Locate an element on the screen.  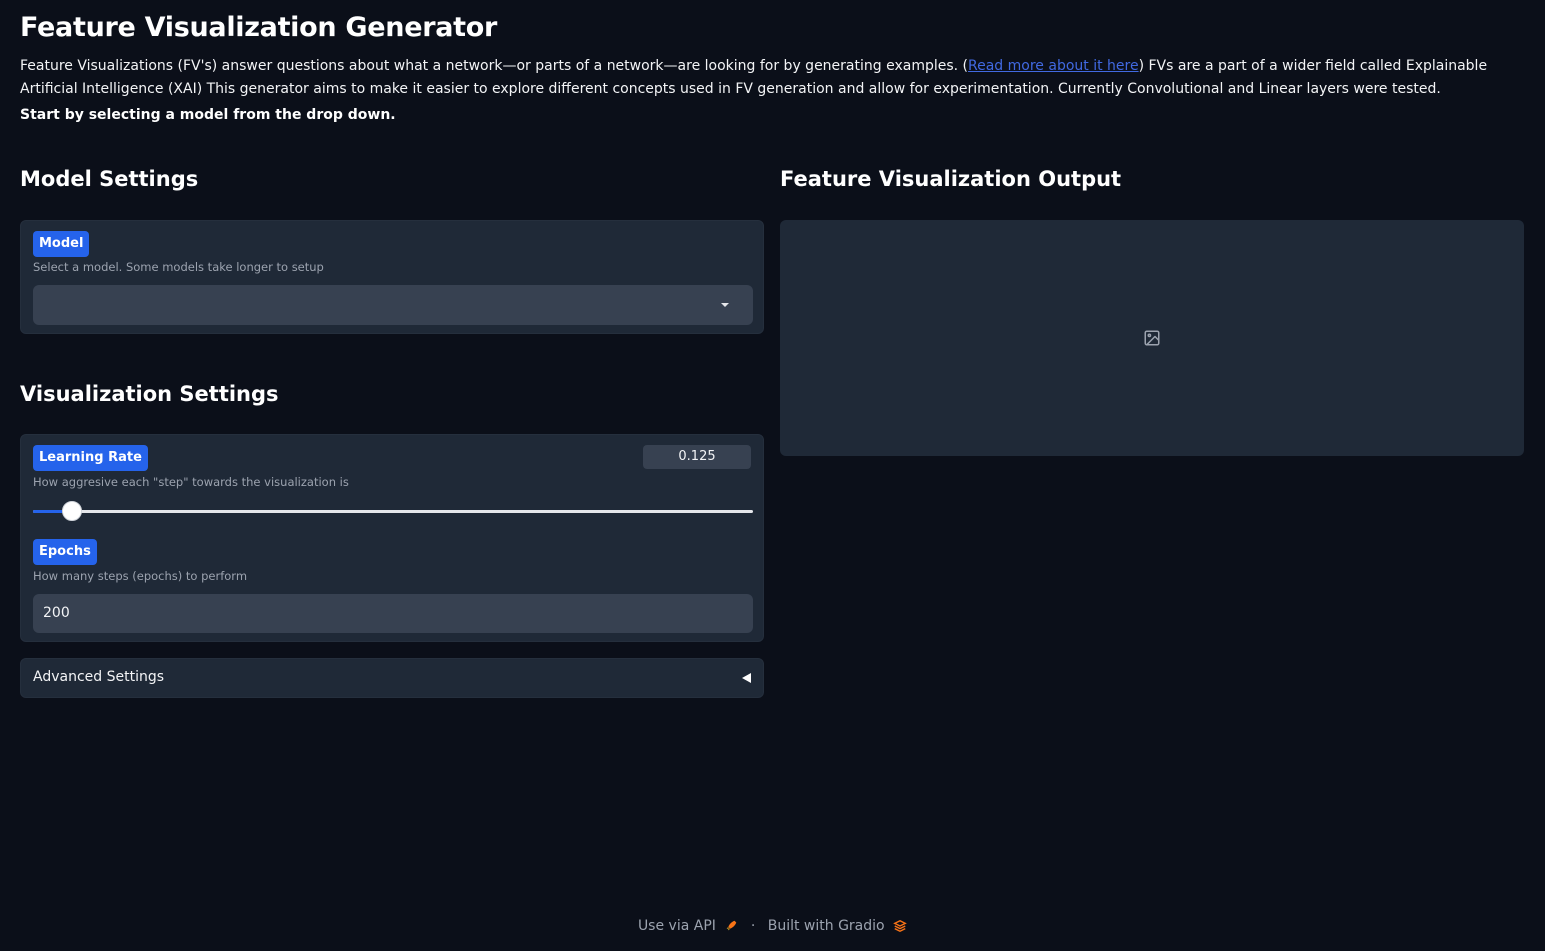
use-via-api-label: Use via API is located at coordinates (676, 926).